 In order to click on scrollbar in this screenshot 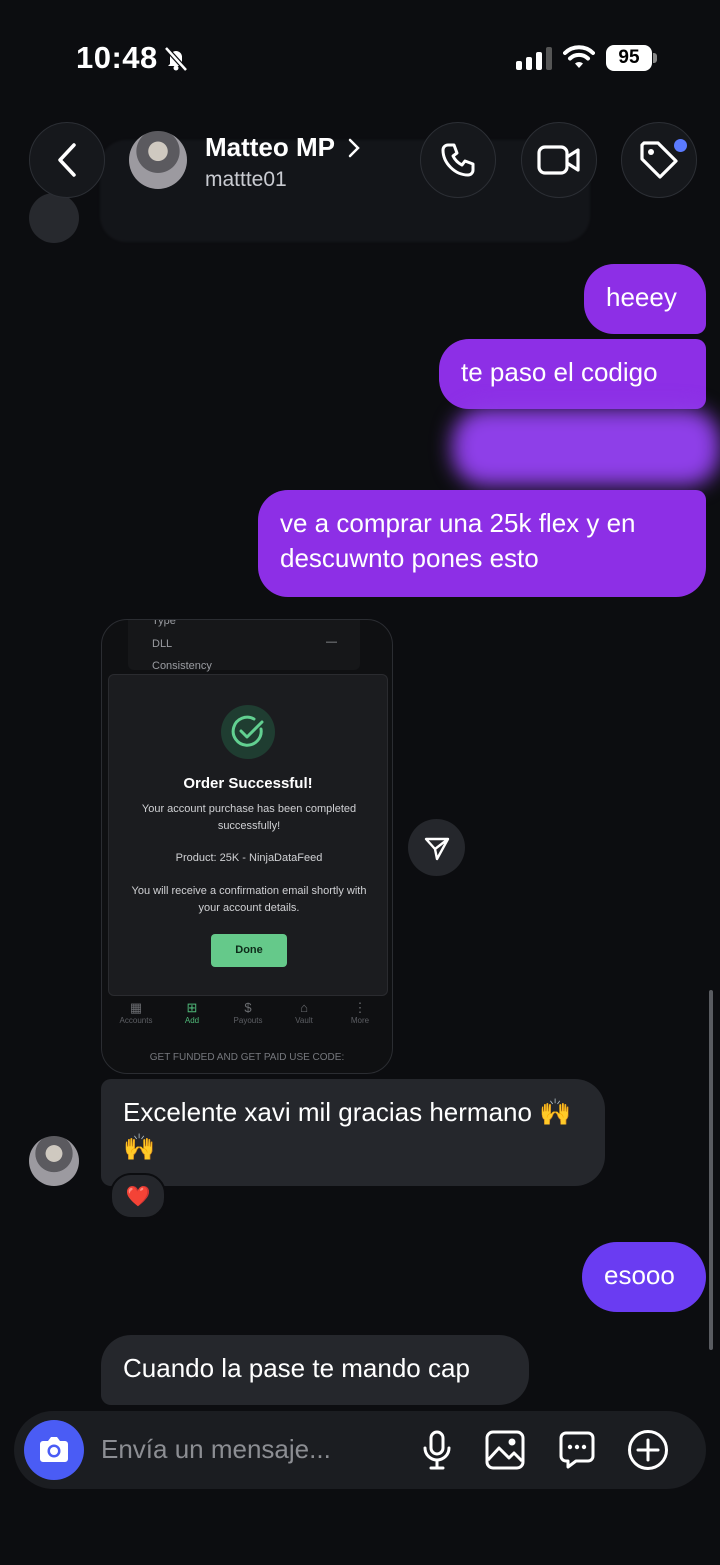, I will do `click(711, 1170)`.